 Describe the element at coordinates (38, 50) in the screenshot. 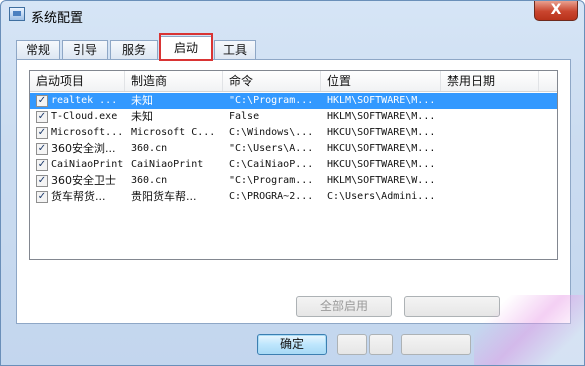

I see `tab-general: 常规` at that location.